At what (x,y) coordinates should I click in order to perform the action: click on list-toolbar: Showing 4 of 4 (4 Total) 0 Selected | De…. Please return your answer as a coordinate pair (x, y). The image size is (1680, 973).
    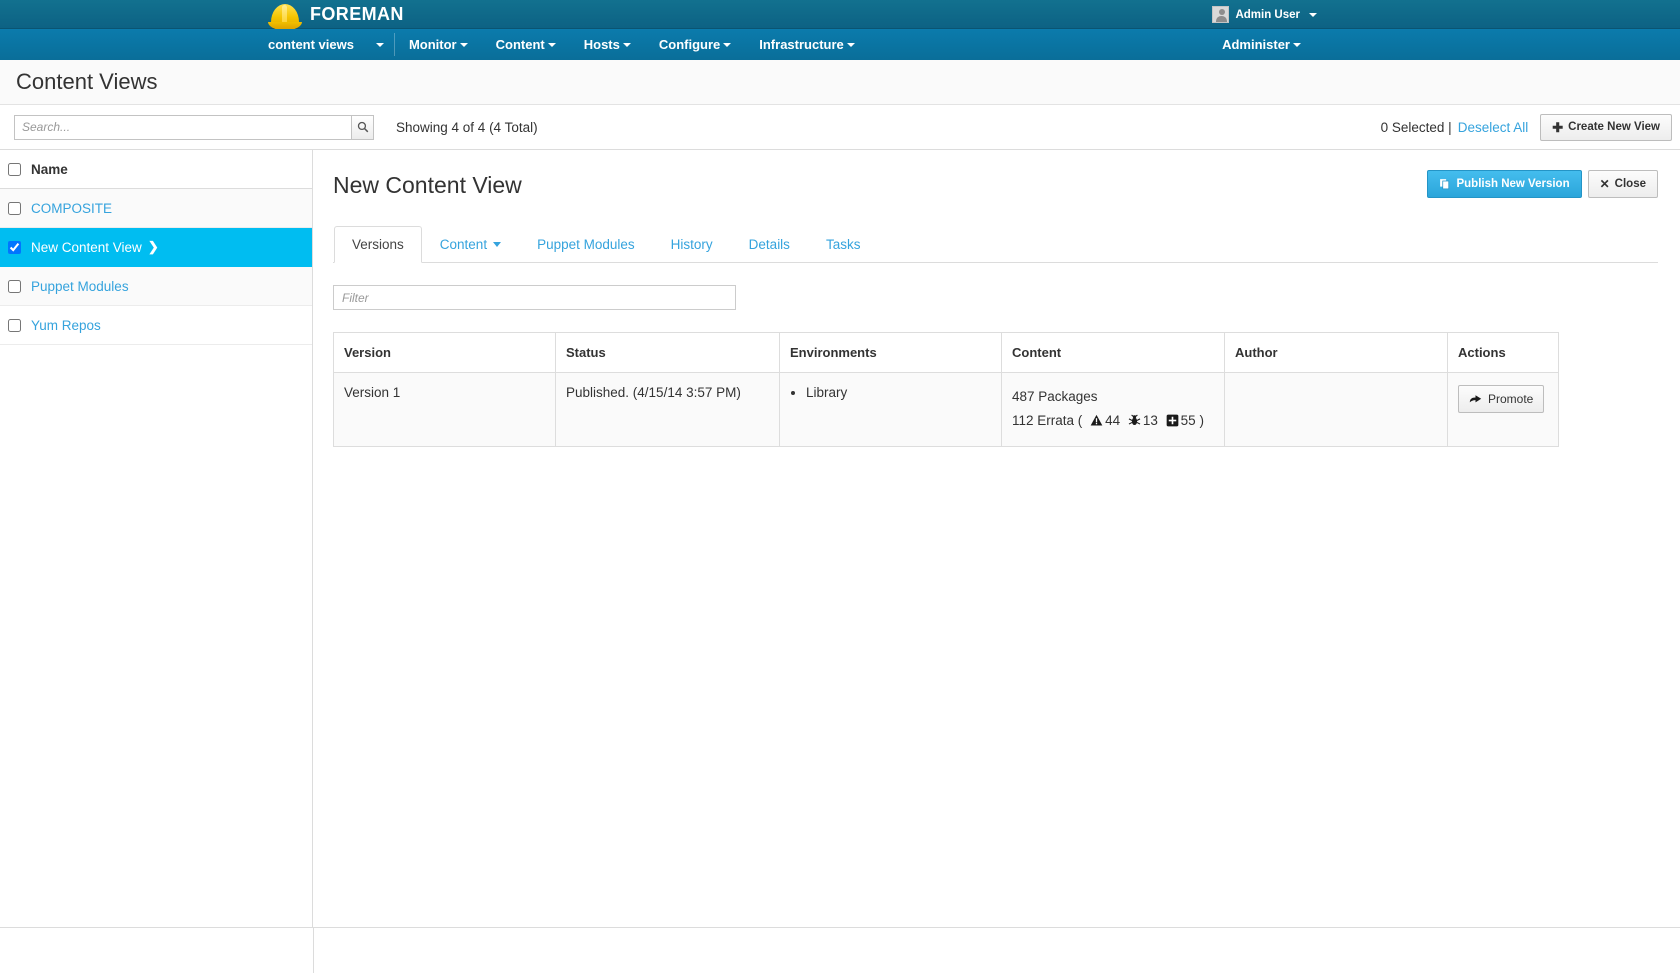
    Looking at the image, I should click on (840, 127).